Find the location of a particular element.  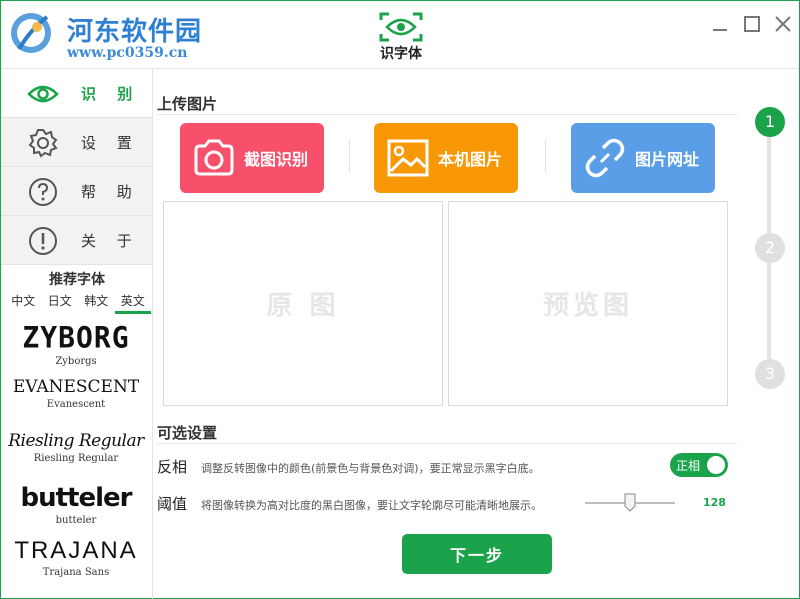

title-bar: 河东软件园 www.pc0359.cn 识字体 is located at coordinates (400, 35).